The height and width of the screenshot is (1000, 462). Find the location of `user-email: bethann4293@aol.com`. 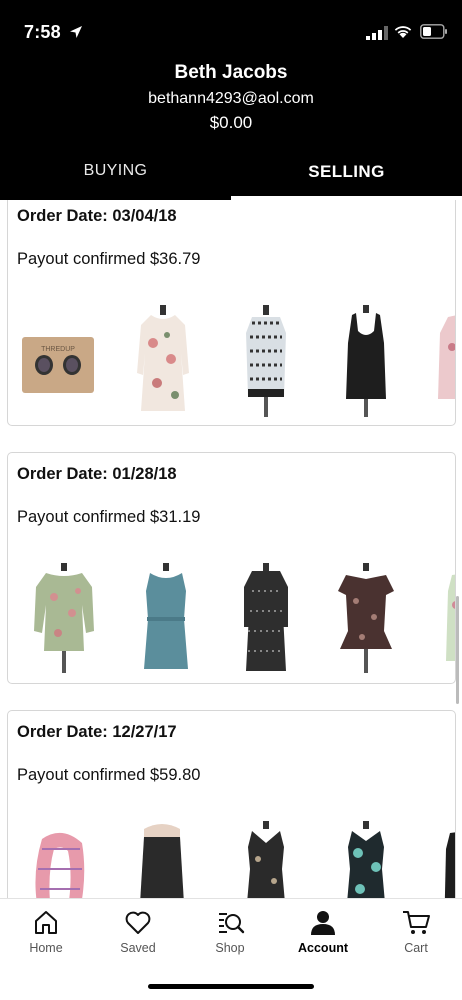

user-email: bethann4293@aol.com is located at coordinates (231, 98).